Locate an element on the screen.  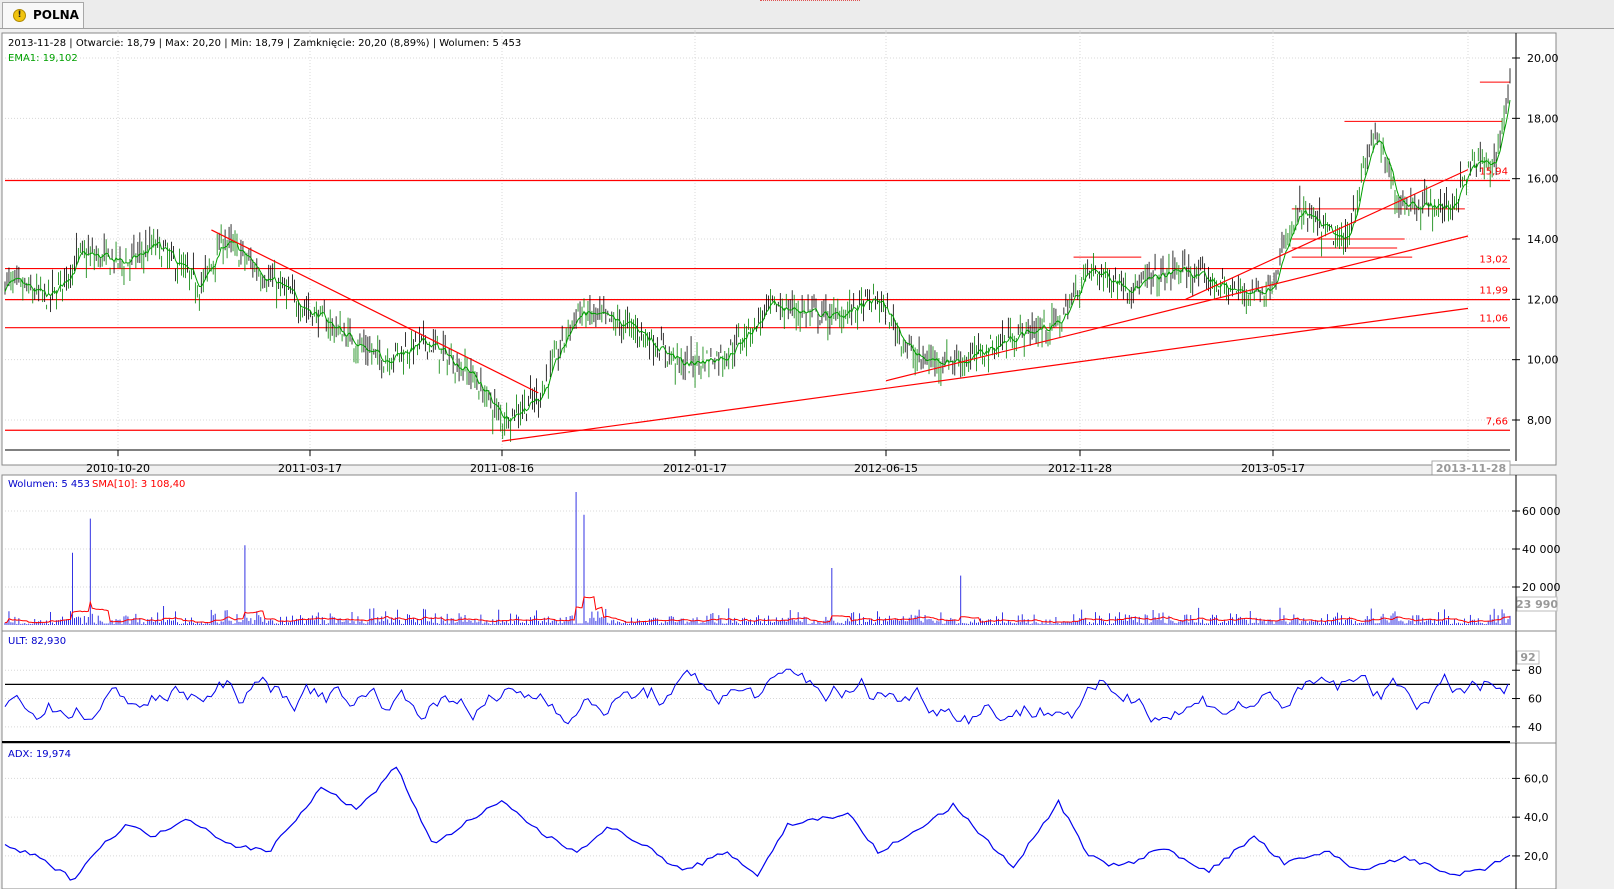
drag-handle-marker is located at coordinates (810, 0).